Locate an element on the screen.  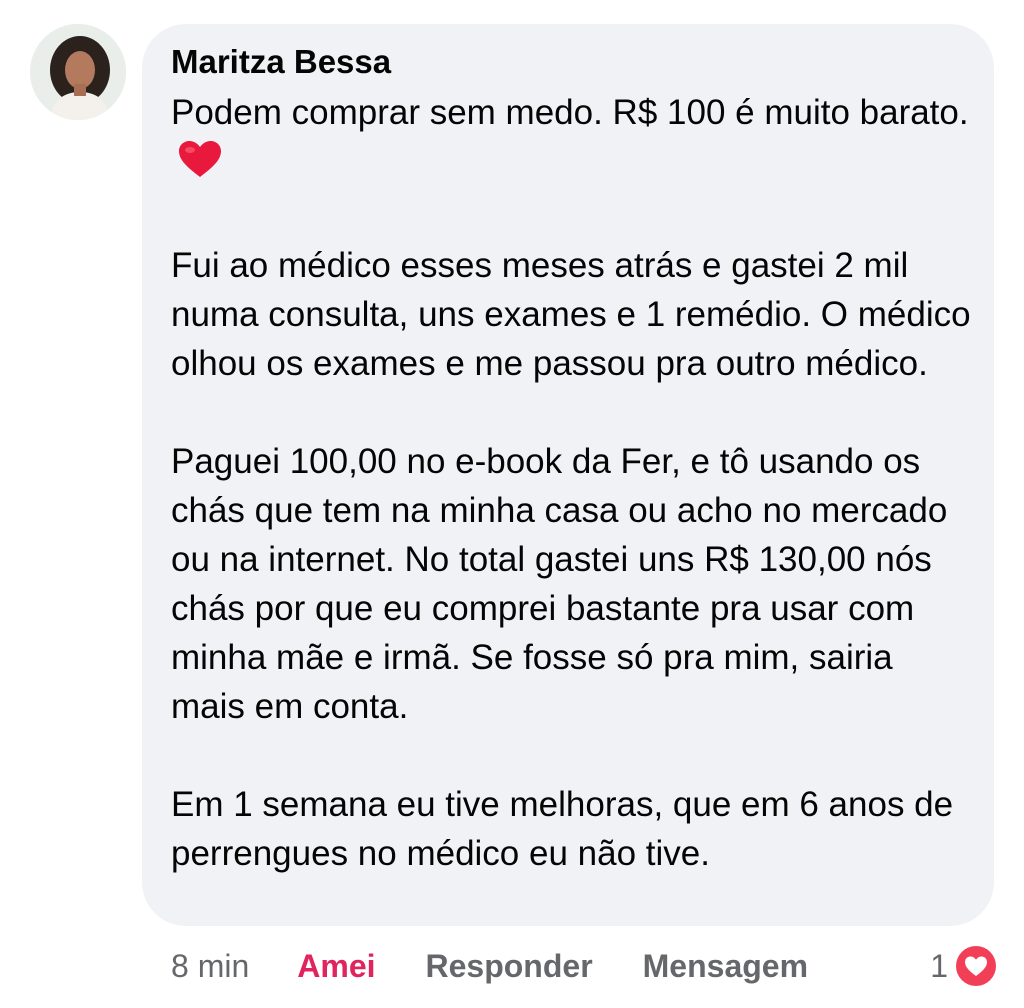
reaction-summary: 1 is located at coordinates (964, 966).